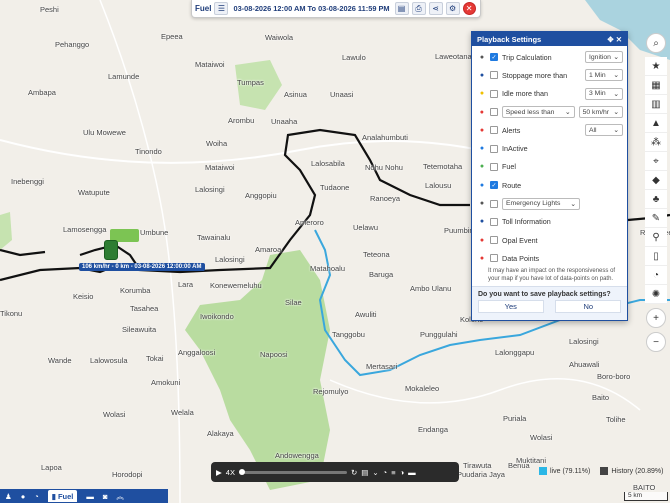 This screenshot has width=670, height=503. What do you see at coordinates (656, 275) in the screenshot?
I see `tooltip-icon: ◔` at bounding box center [656, 275].